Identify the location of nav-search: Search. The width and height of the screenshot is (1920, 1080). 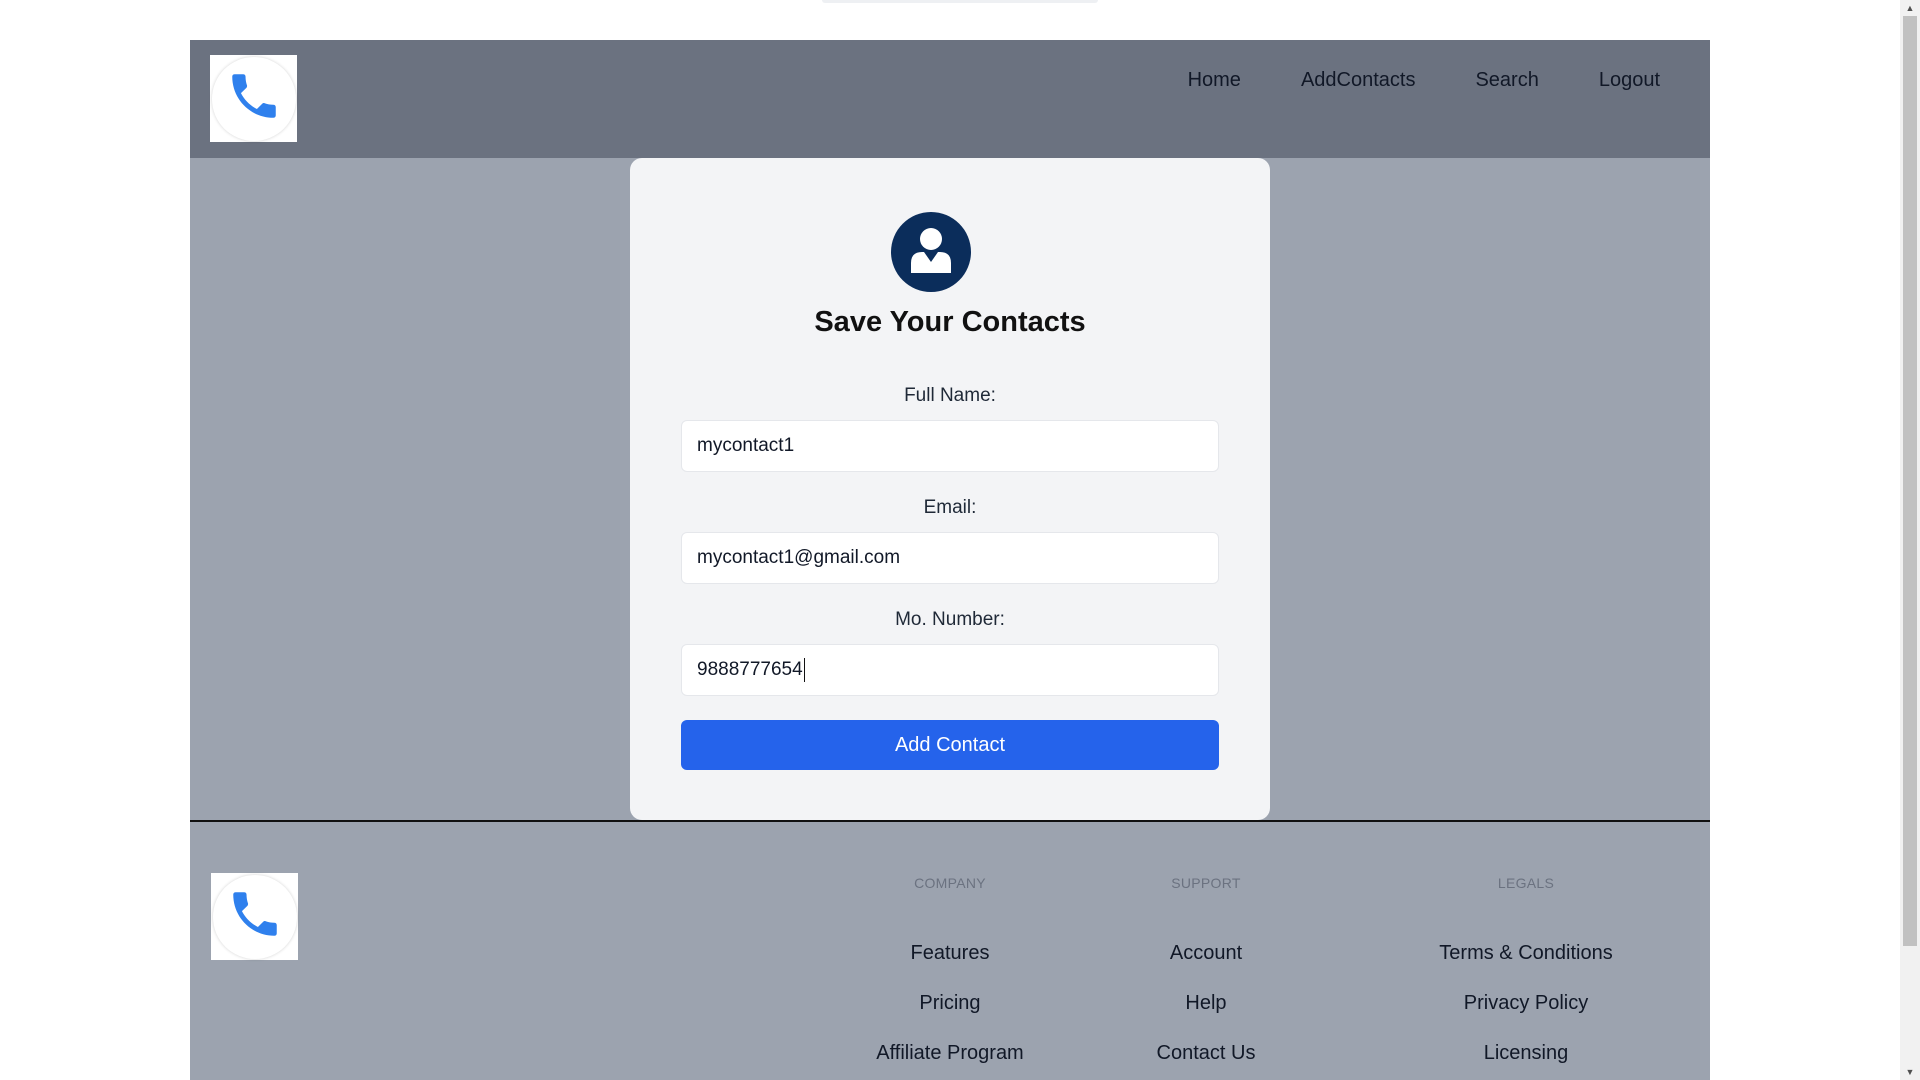
(1506, 80).